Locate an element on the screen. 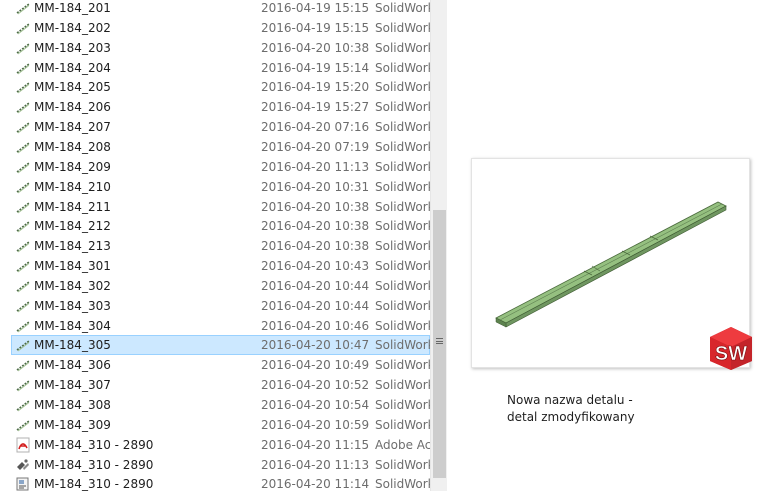  file-name: MM-184_212 is located at coordinates (72, 226).